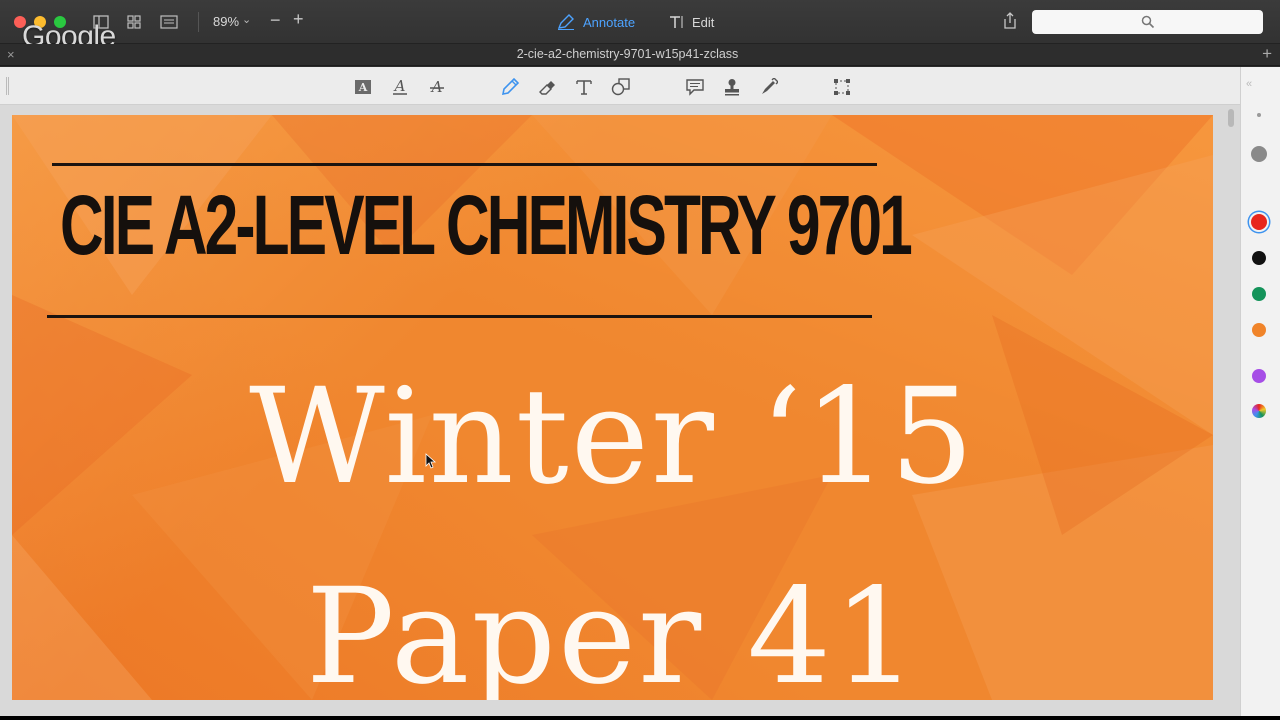 This screenshot has width=1280, height=720. I want to click on text-highlight-icon: A, so click(363, 87).